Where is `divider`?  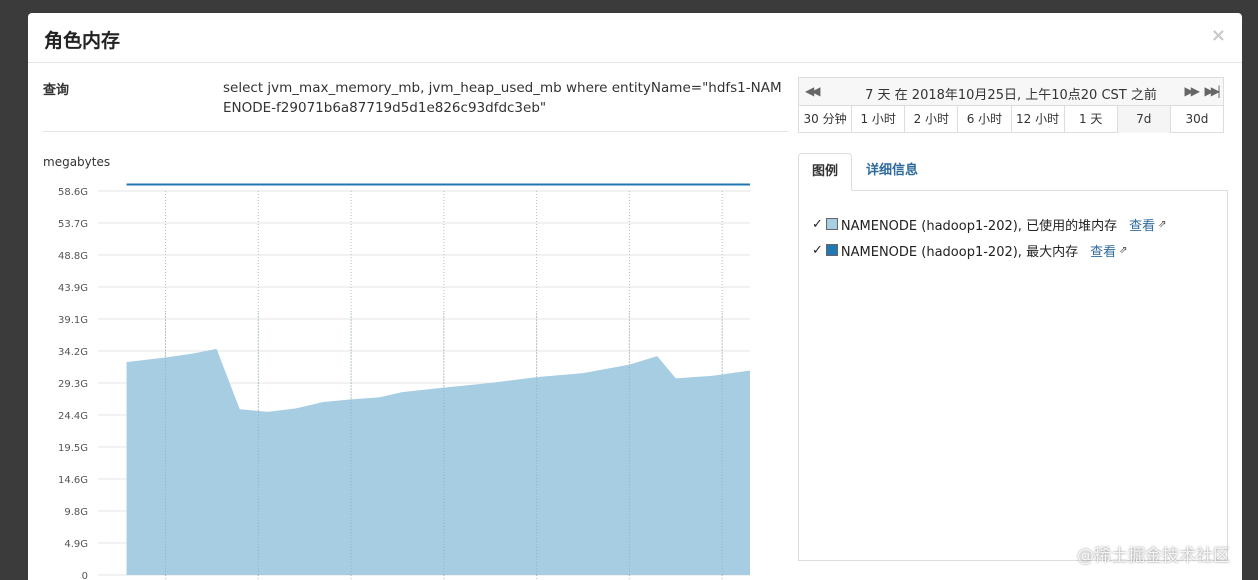
divider is located at coordinates (415, 131).